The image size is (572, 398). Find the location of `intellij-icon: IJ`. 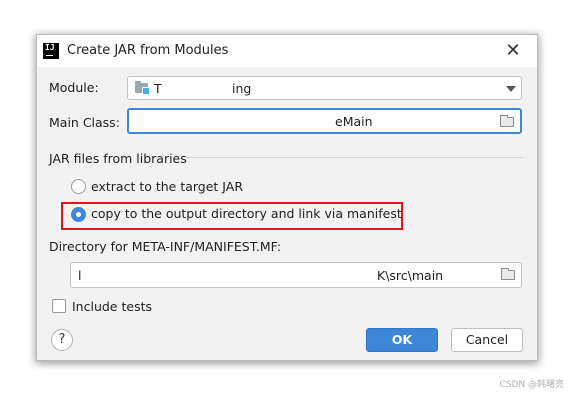

intellij-icon: IJ is located at coordinates (51, 51).